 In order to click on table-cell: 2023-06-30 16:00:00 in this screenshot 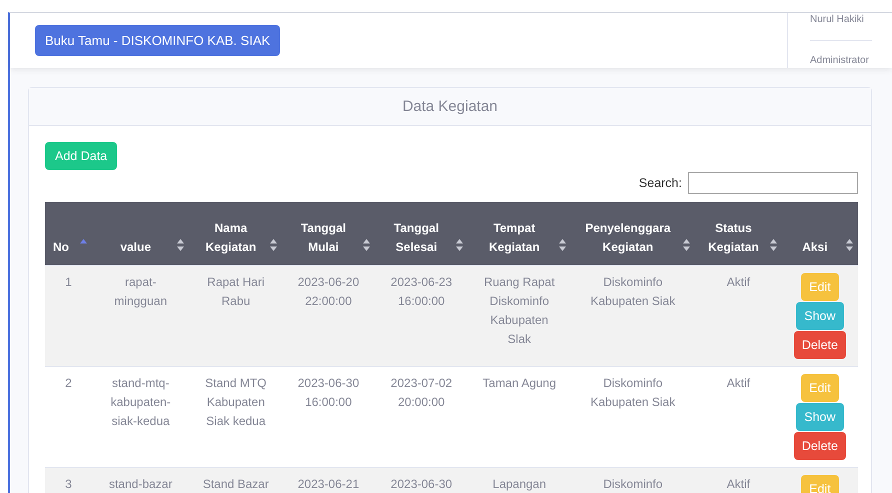, I will do `click(328, 417)`.